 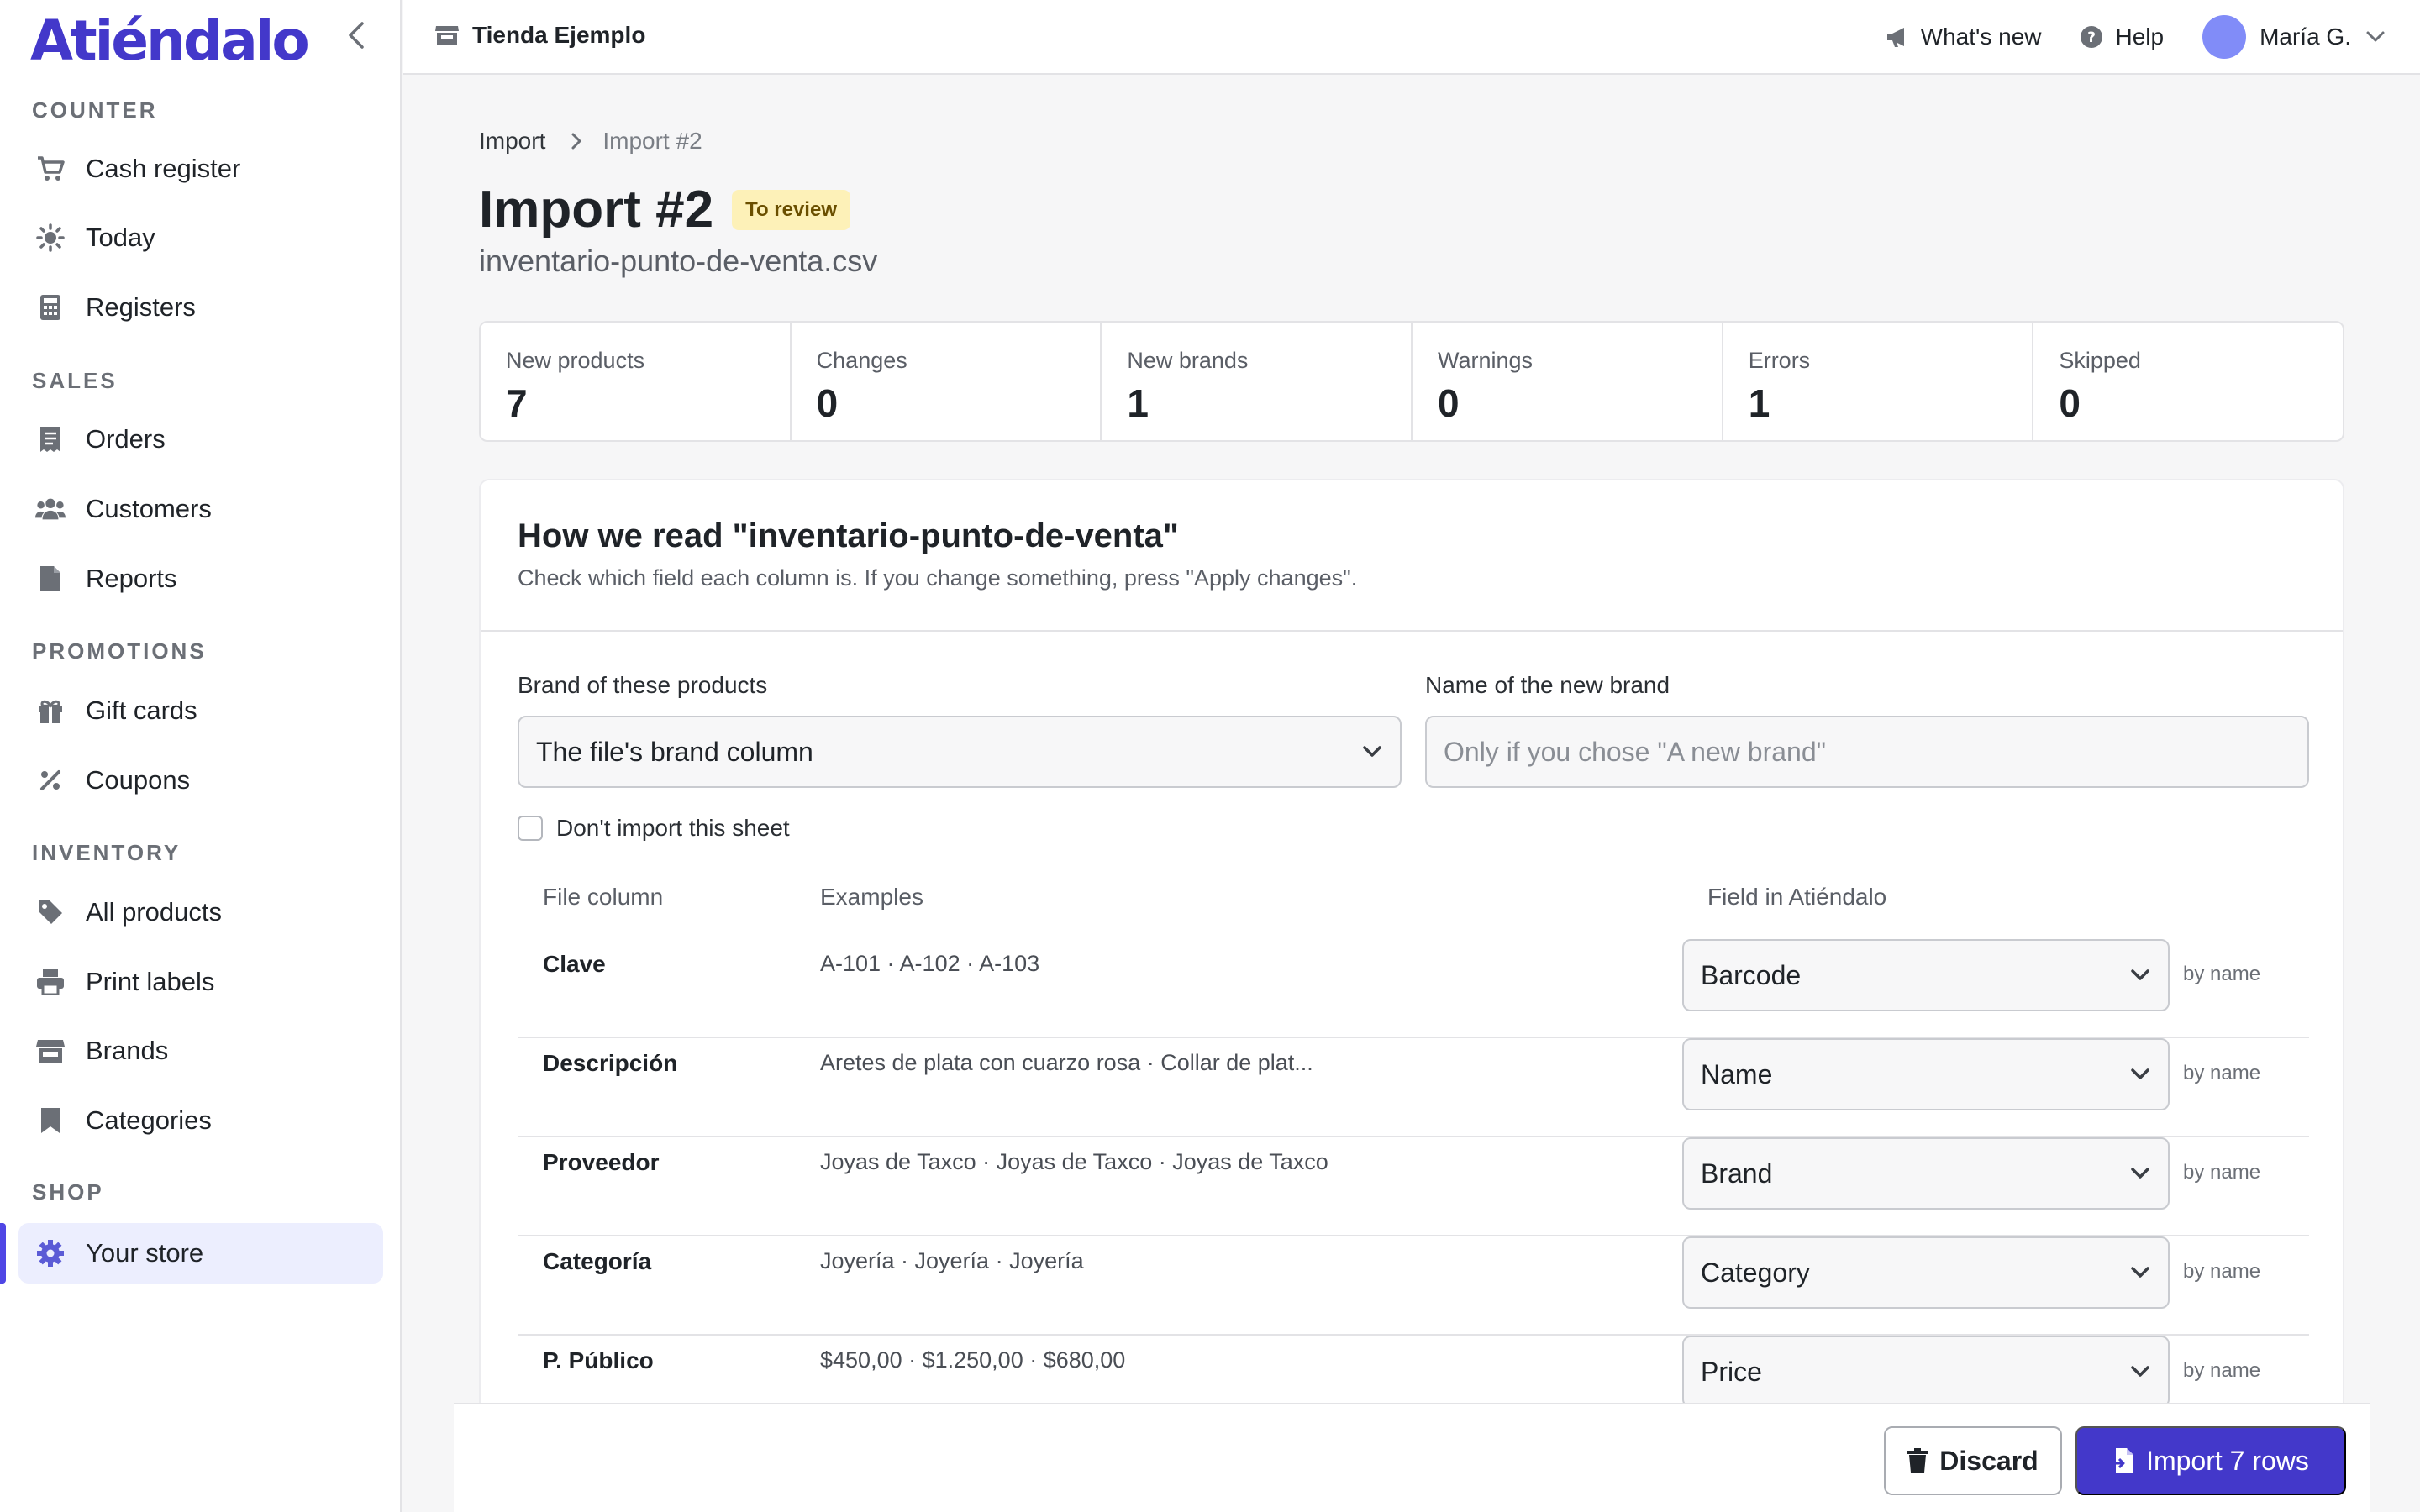 What do you see at coordinates (952, 1260) in the screenshot?
I see `column-examples: Joyería · Joyería · Joyería` at bounding box center [952, 1260].